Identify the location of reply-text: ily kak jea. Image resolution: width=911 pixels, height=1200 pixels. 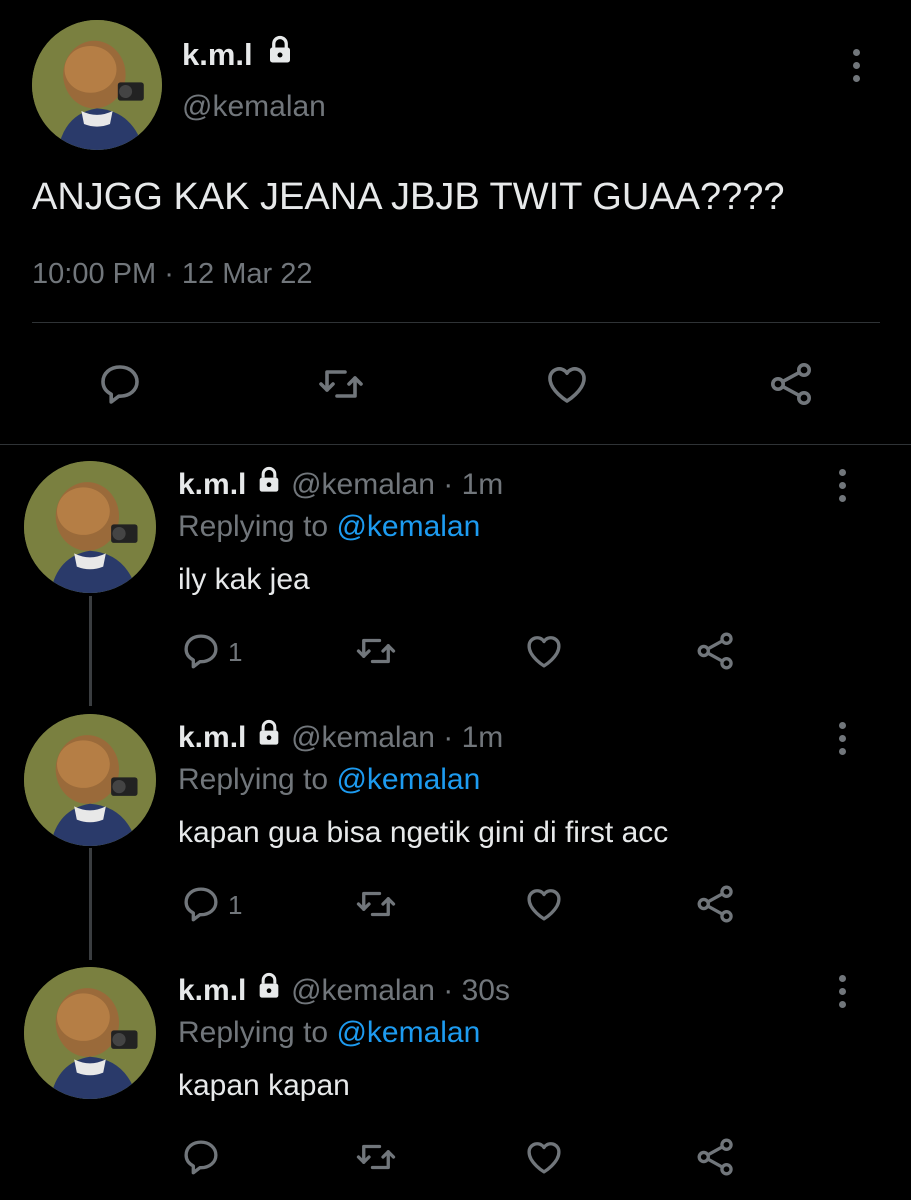
(244, 579).